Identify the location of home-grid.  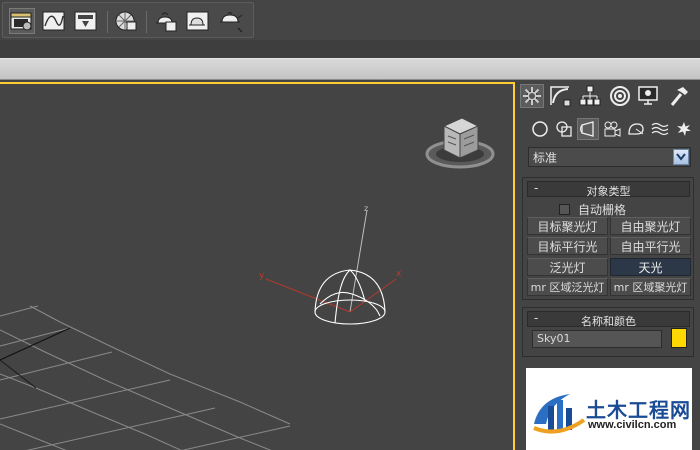
(145, 377).